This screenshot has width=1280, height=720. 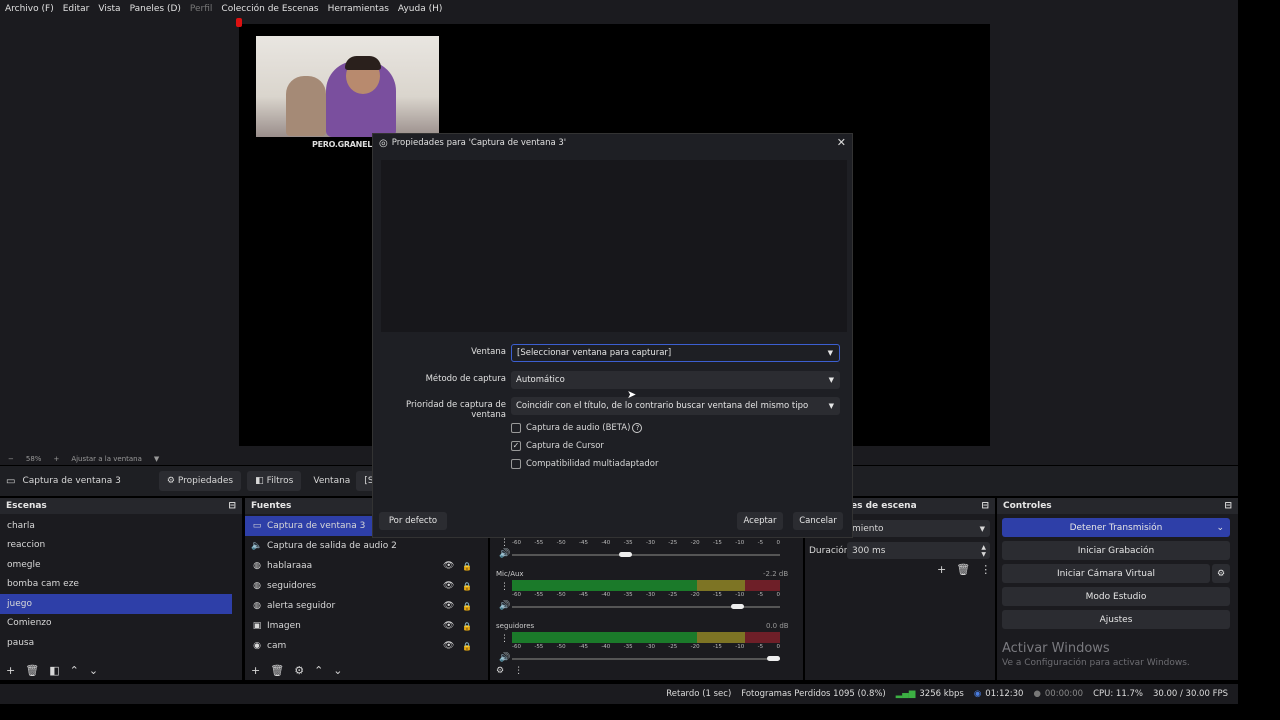 What do you see at coordinates (1116, 527) in the screenshot?
I see `stop-stream-button: Detener Transmisión ⌄` at bounding box center [1116, 527].